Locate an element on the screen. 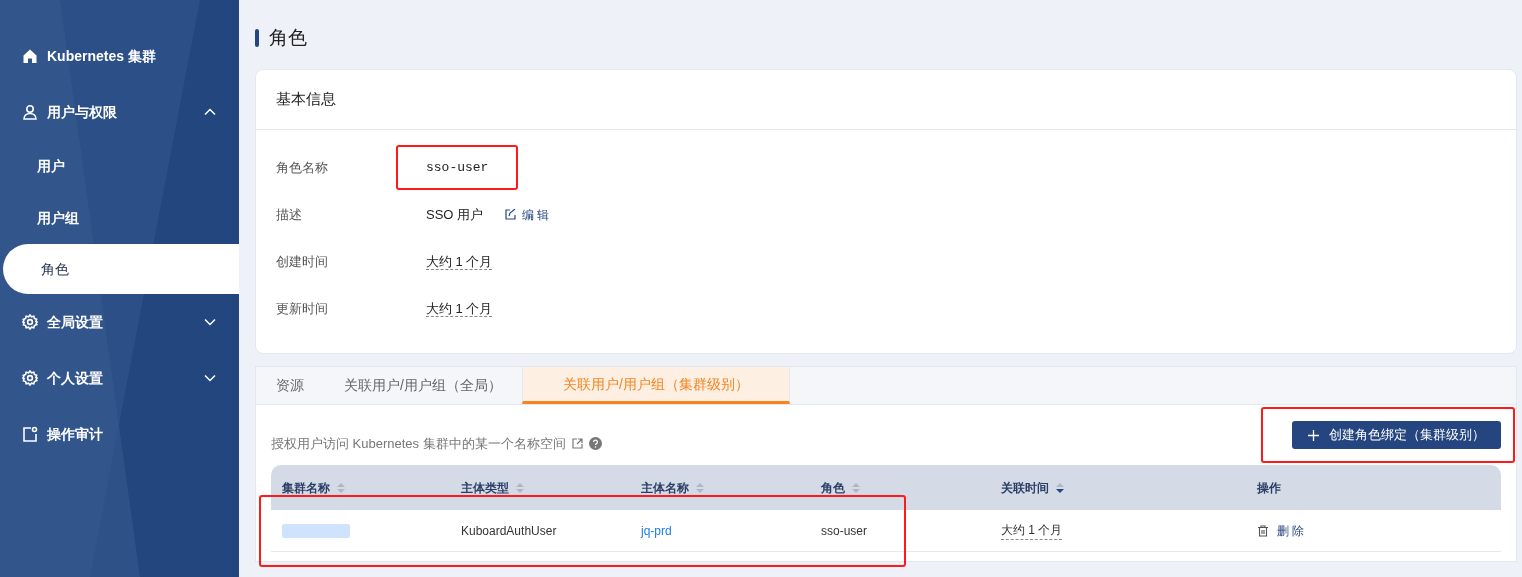 Image resolution: width=1522 pixels, height=577 pixels. column-header: 主体名称 is located at coordinates (665, 488).